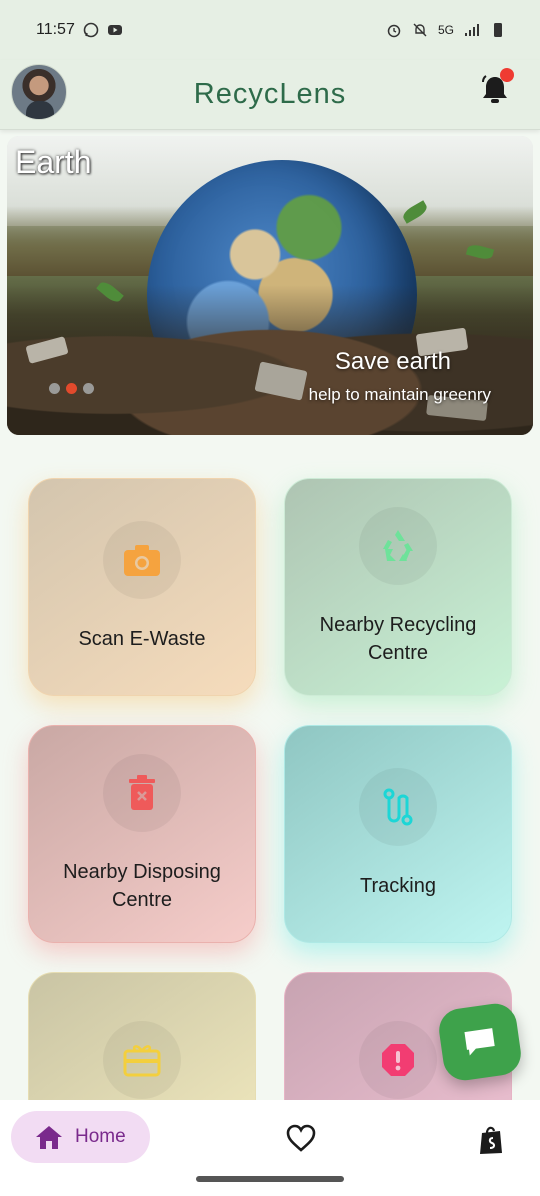 The height and width of the screenshot is (1196, 540). What do you see at coordinates (270, 30) in the screenshot?
I see `status-bar: 11:57 5G` at bounding box center [270, 30].